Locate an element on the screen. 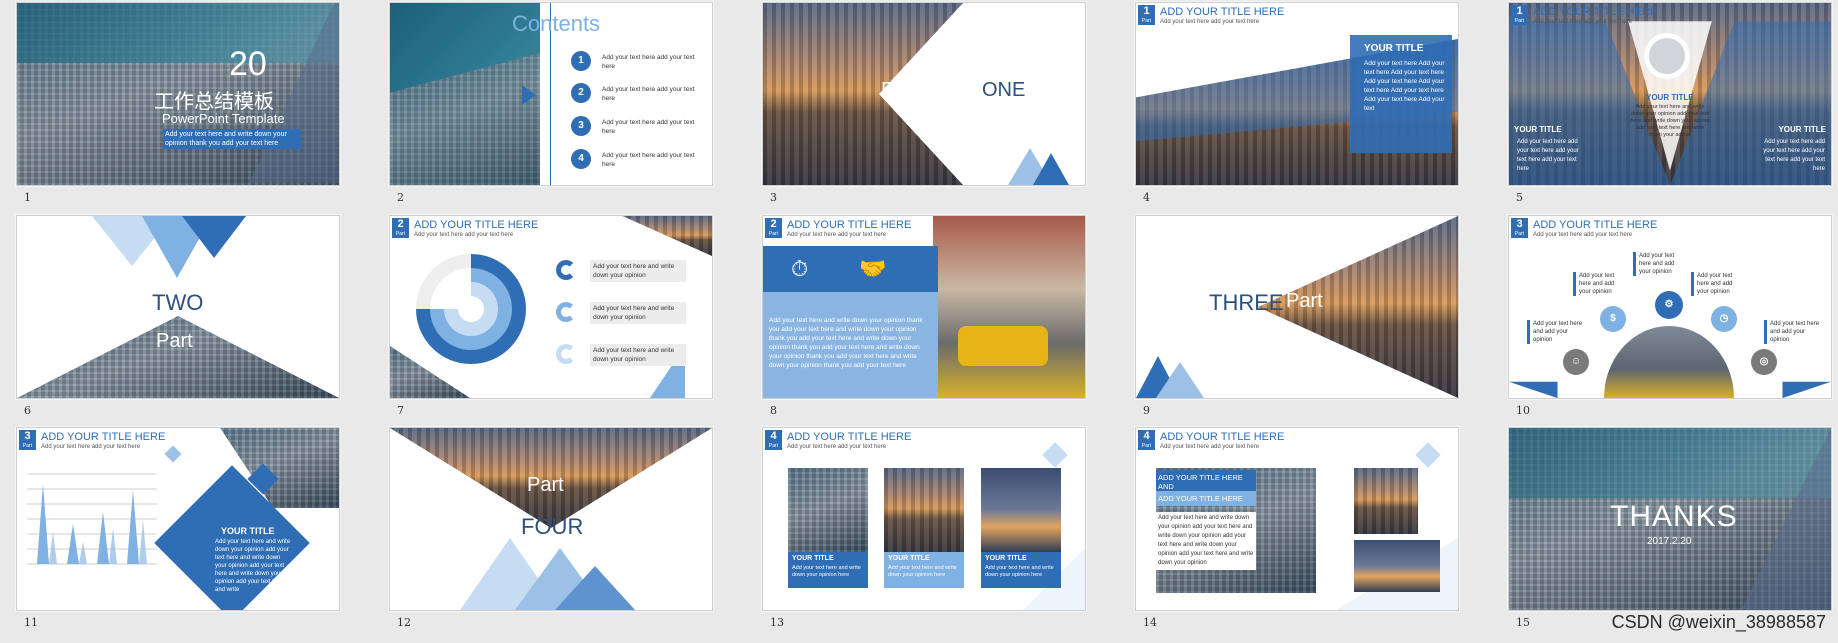  slide-number: 15 is located at coordinates (1523, 622).